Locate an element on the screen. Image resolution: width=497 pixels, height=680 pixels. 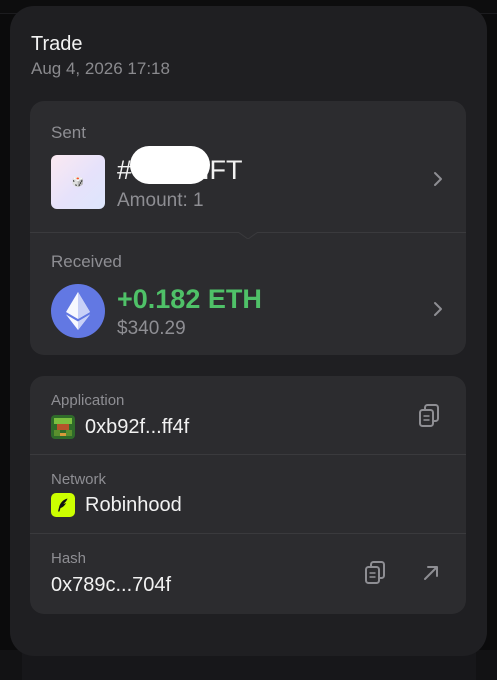
network-label: Network is located at coordinates (79, 479).